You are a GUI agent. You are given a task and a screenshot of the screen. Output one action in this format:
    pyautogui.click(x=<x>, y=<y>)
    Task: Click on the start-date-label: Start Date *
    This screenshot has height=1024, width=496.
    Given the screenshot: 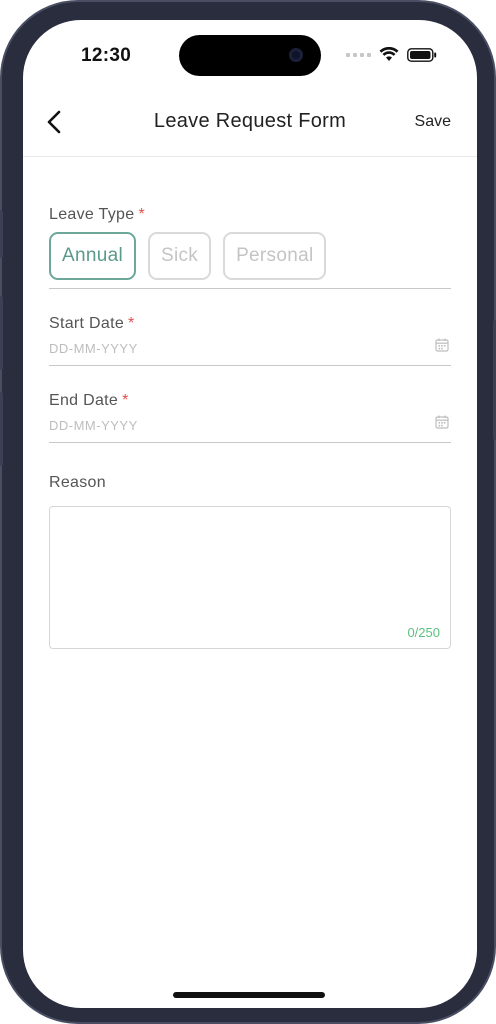 What is the action you would take?
    pyautogui.click(x=92, y=324)
    